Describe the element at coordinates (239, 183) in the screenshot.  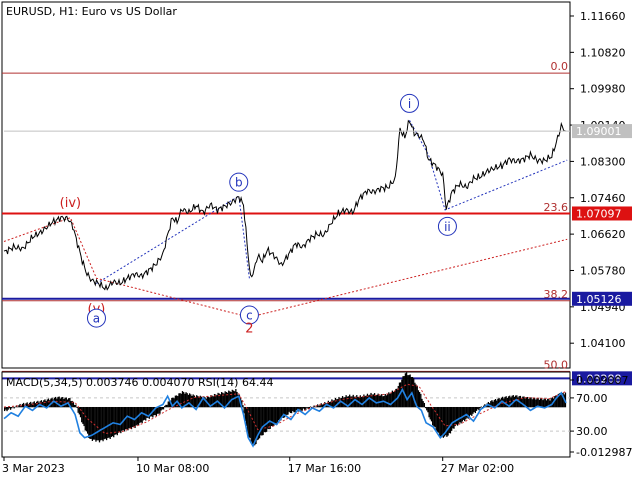
I see `wave-label: b` at that location.